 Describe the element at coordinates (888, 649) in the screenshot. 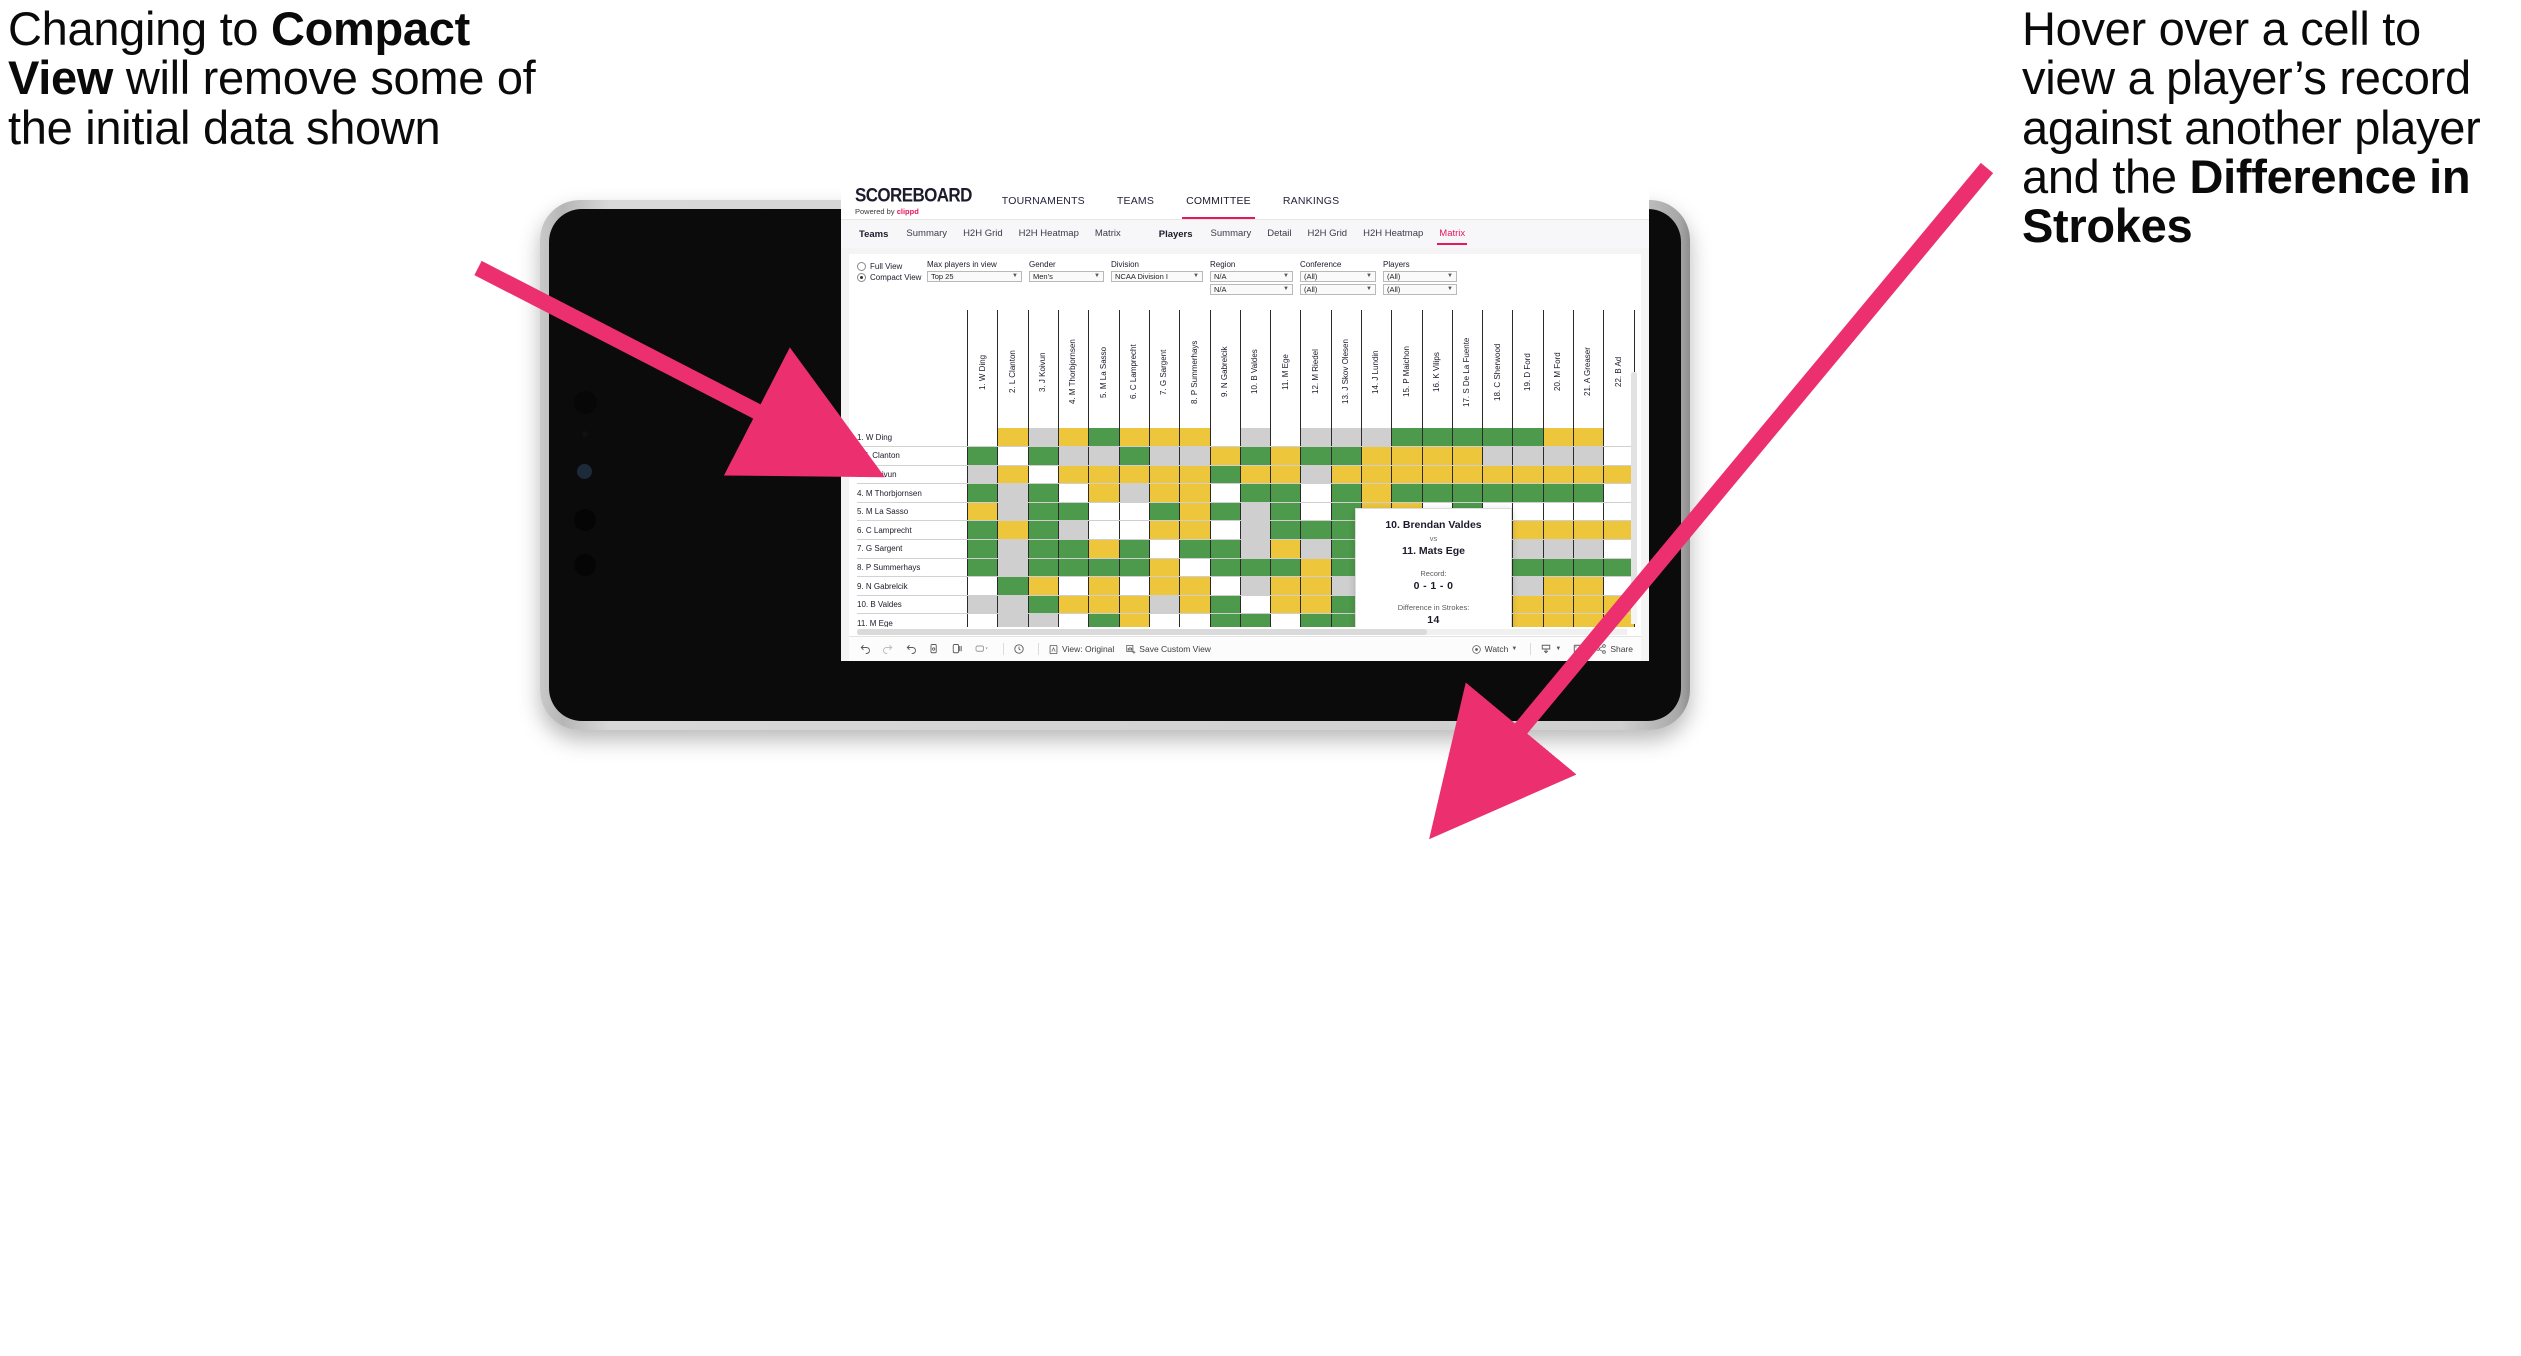

I see `redo-button` at that location.